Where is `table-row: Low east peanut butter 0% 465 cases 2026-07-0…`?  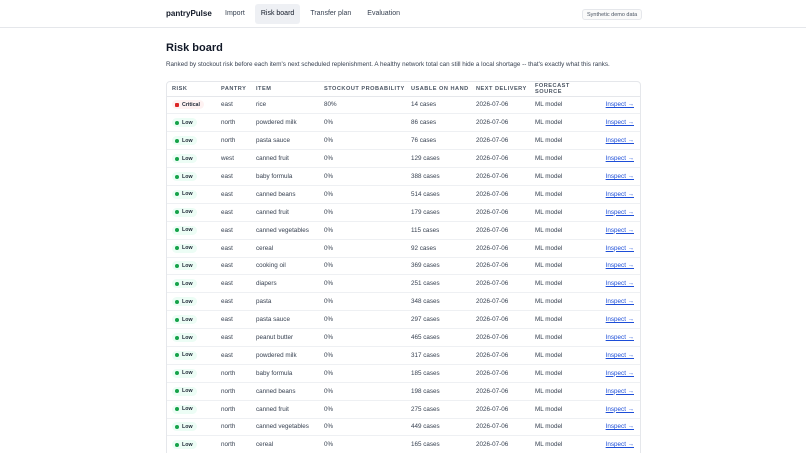 table-row: Low east peanut butter 0% 465 cases 2026-07-0… is located at coordinates (403, 337).